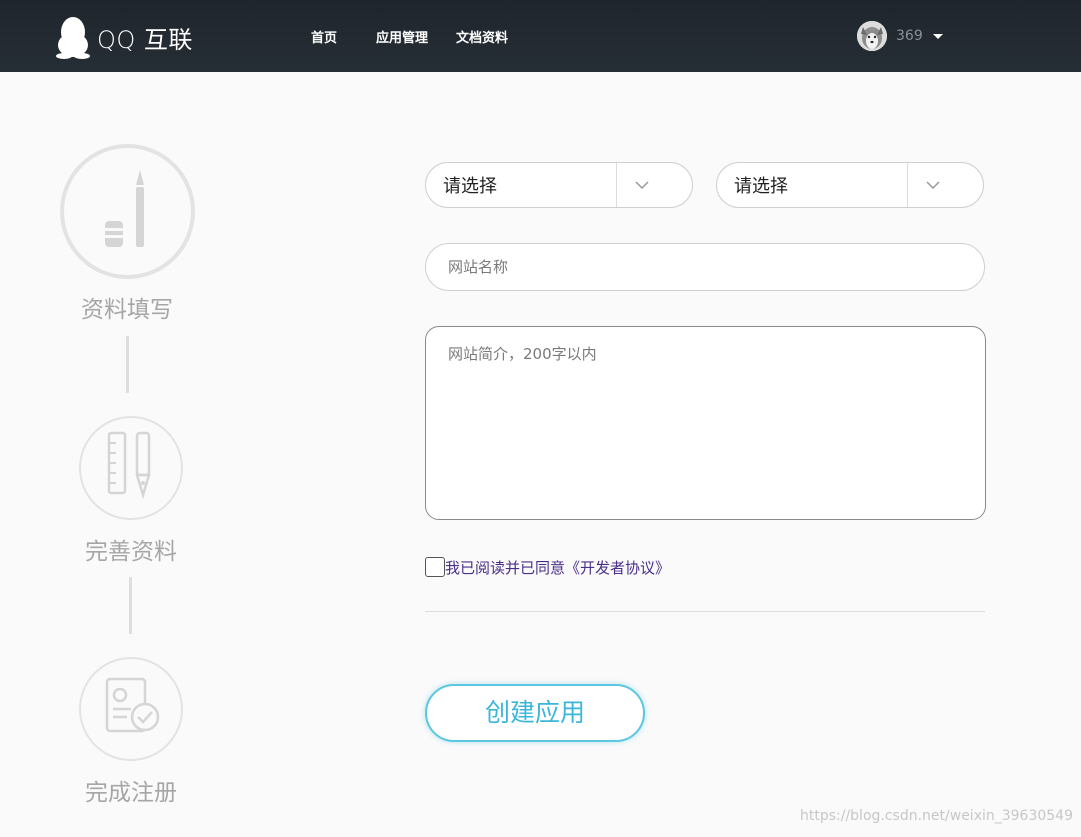 The height and width of the screenshot is (837, 1081). Describe the element at coordinates (936, 816) in the screenshot. I see `watermark: https://blog.csdn.net/weixin_39630549` at that location.